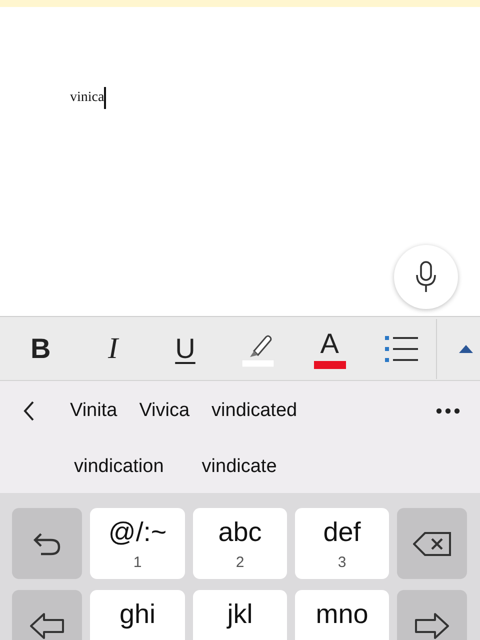  Describe the element at coordinates (94, 411) in the screenshot. I see `suggestion-word: Vinita` at that location.